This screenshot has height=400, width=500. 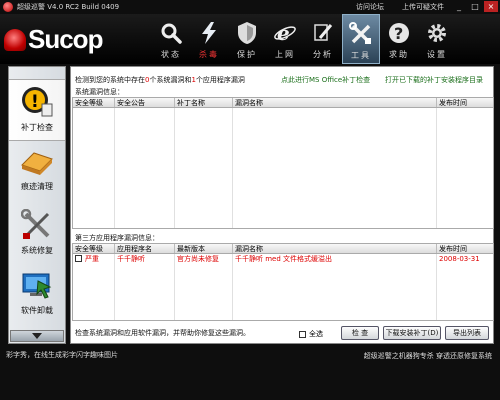 What do you see at coordinates (459, 6) in the screenshot?
I see `minimize-button: _` at bounding box center [459, 6].